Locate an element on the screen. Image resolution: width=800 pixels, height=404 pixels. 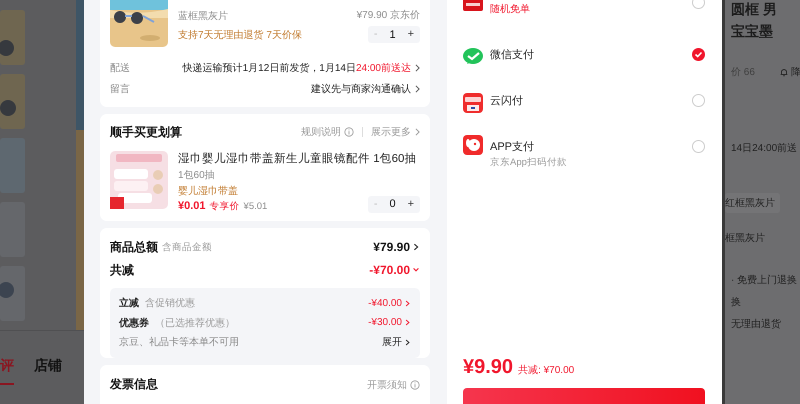
discount-amount: -¥30.00 is located at coordinates (385, 322).